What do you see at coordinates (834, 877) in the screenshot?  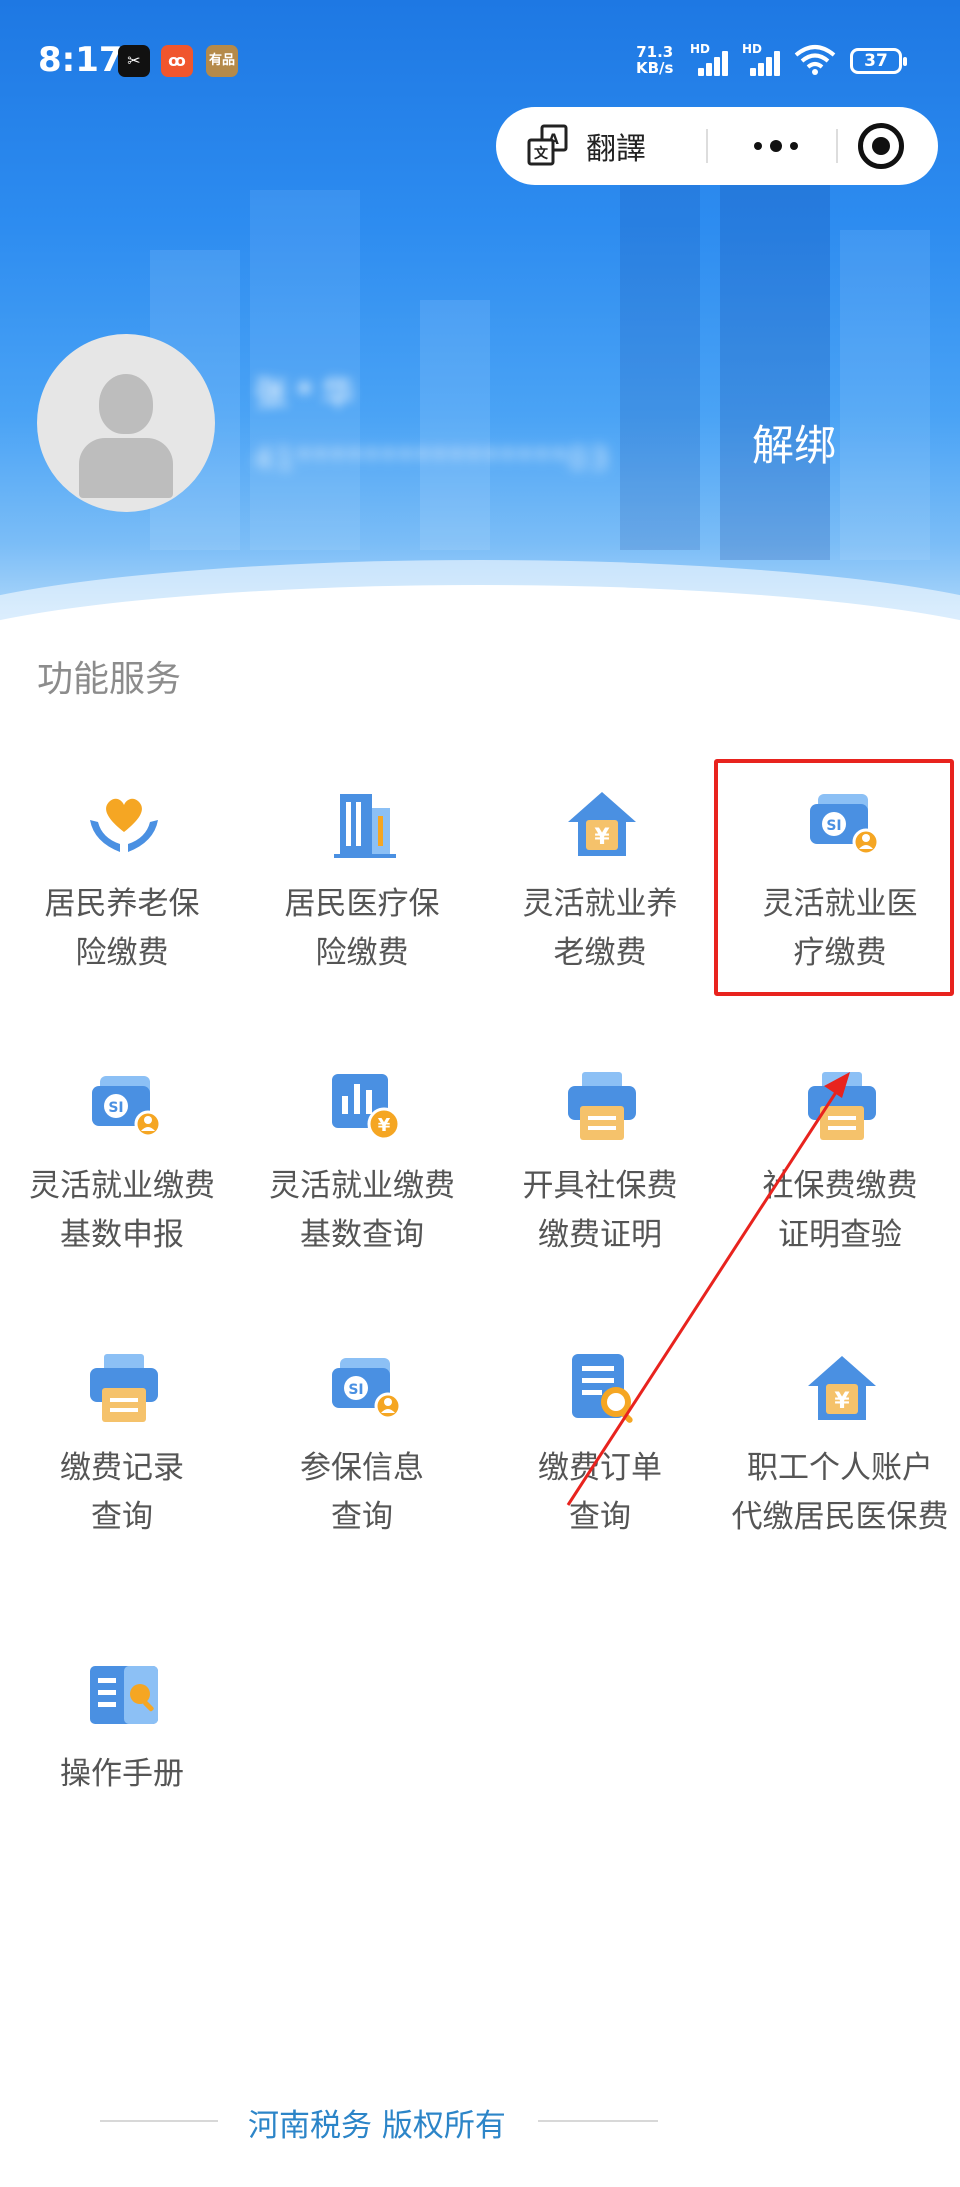 I see `highlight-annotation-box` at bounding box center [834, 877].